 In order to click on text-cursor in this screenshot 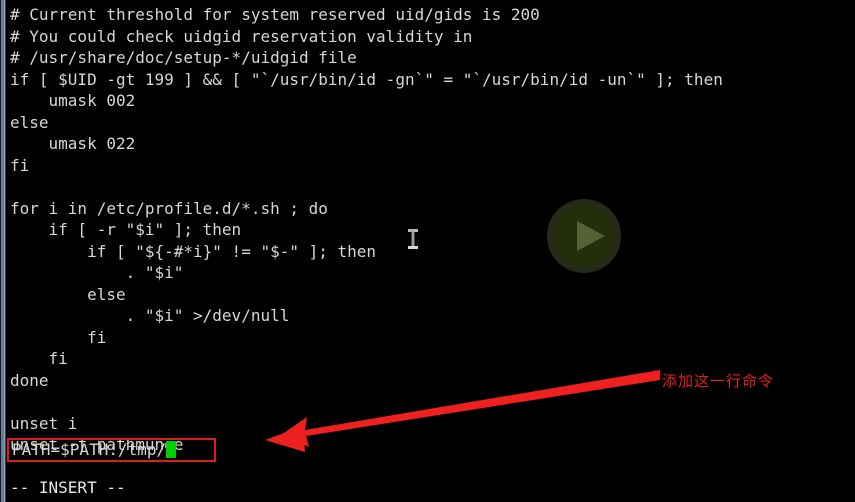, I will do `click(171, 449)`.